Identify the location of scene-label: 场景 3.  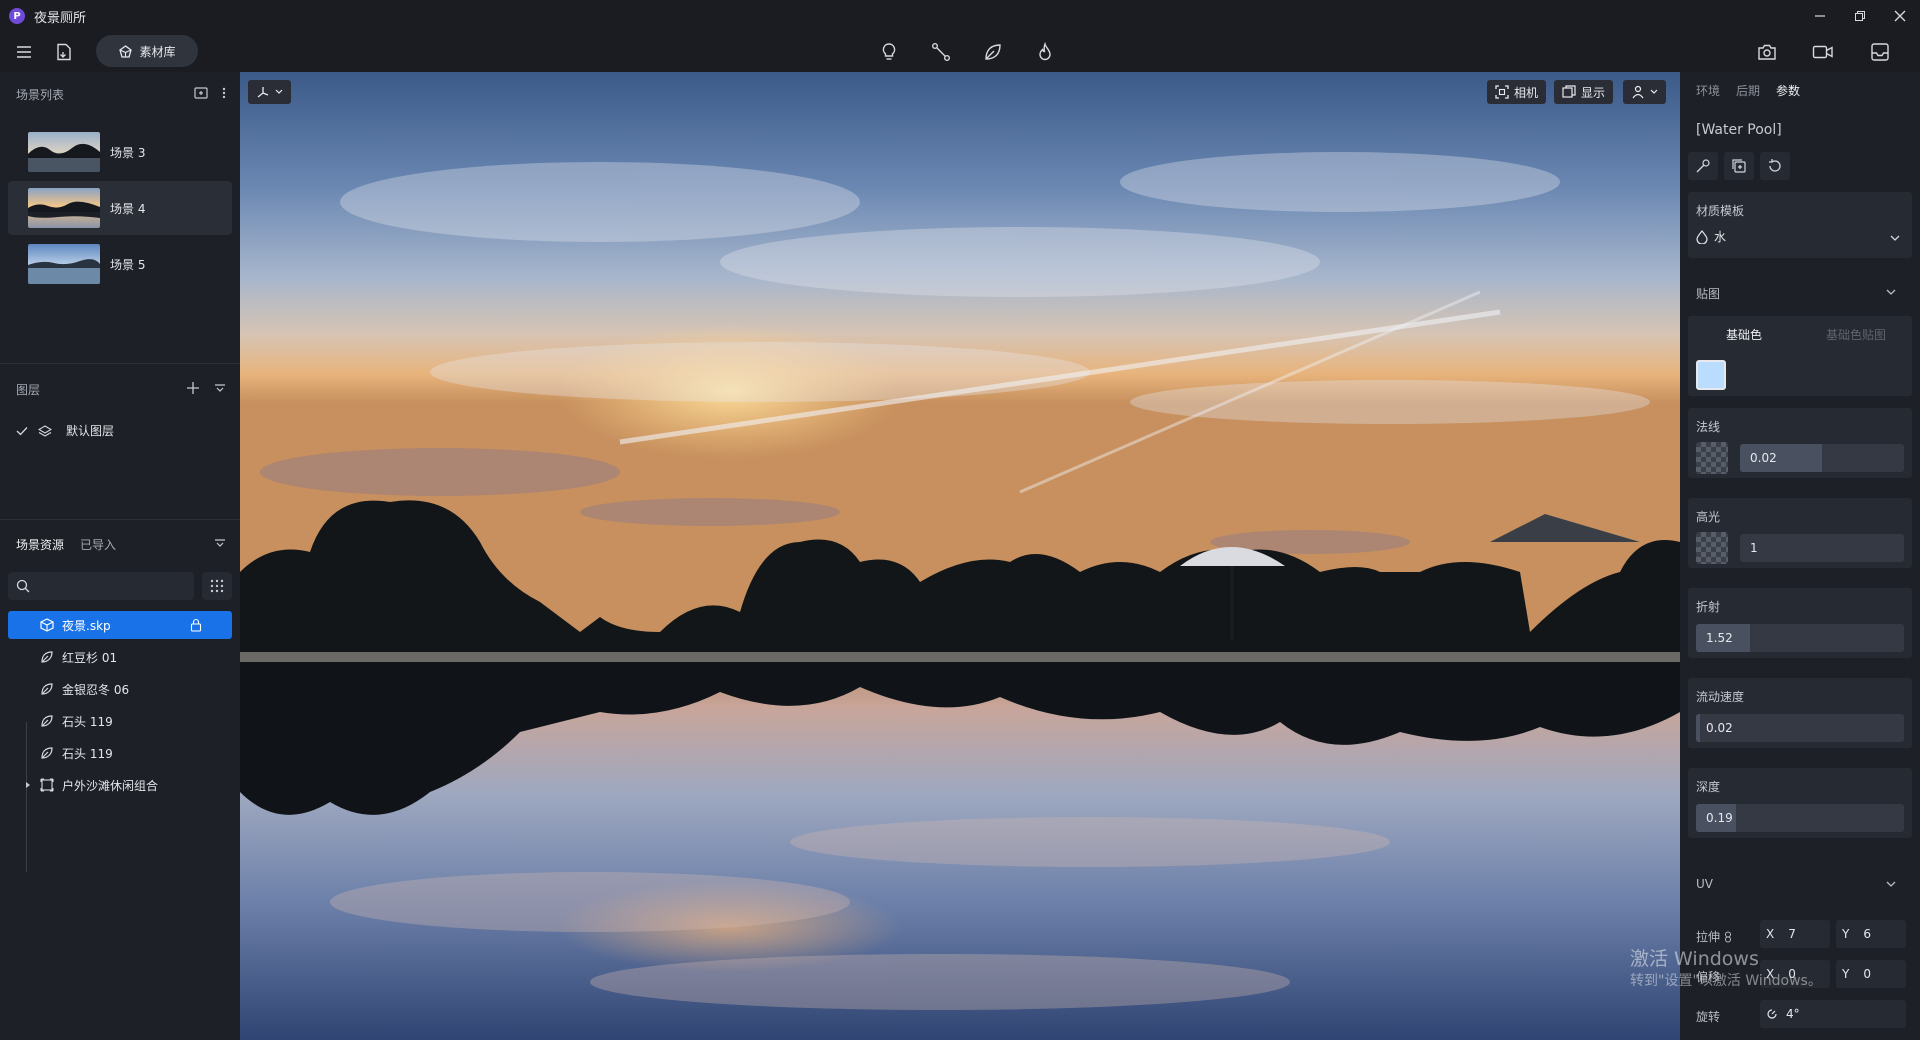
(128, 152).